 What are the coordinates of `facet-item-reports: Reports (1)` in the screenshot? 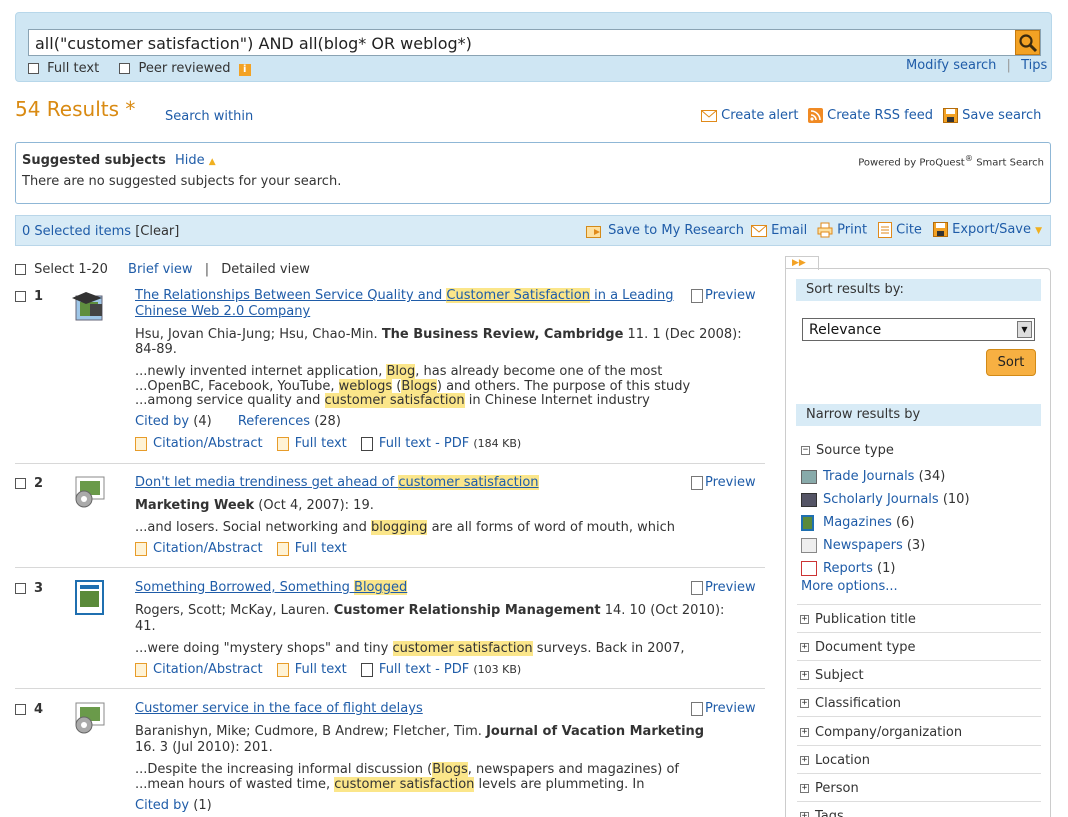 It's located at (885, 568).